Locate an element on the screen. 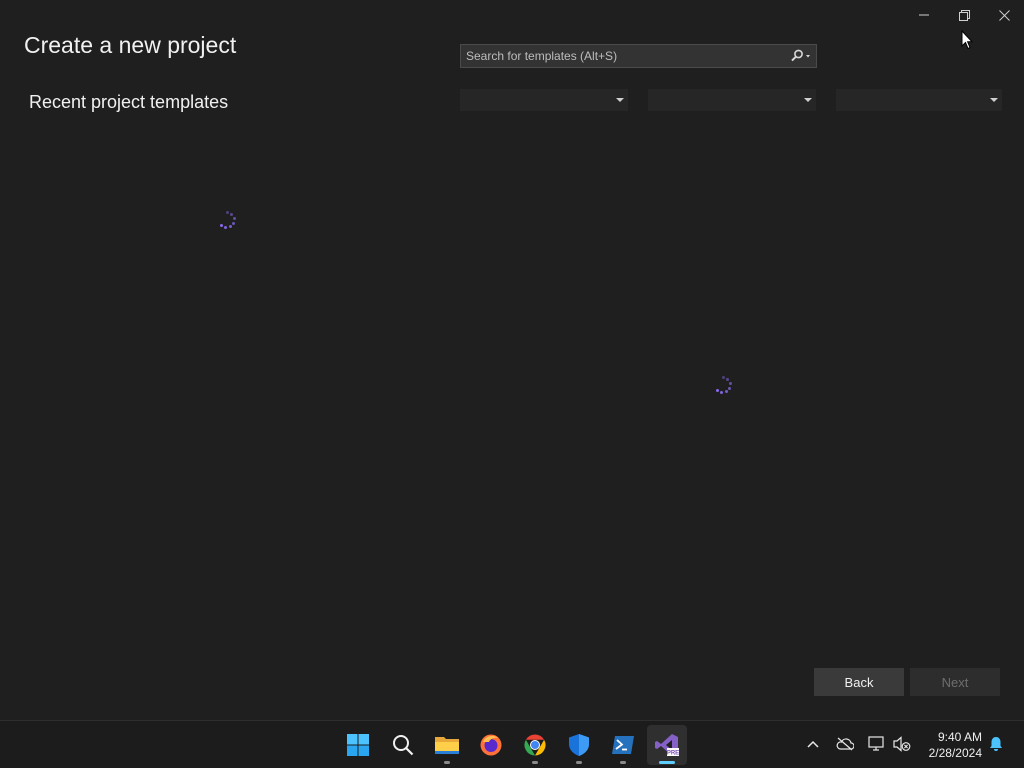 The image size is (1024, 768). start-icon is located at coordinates (358, 745).